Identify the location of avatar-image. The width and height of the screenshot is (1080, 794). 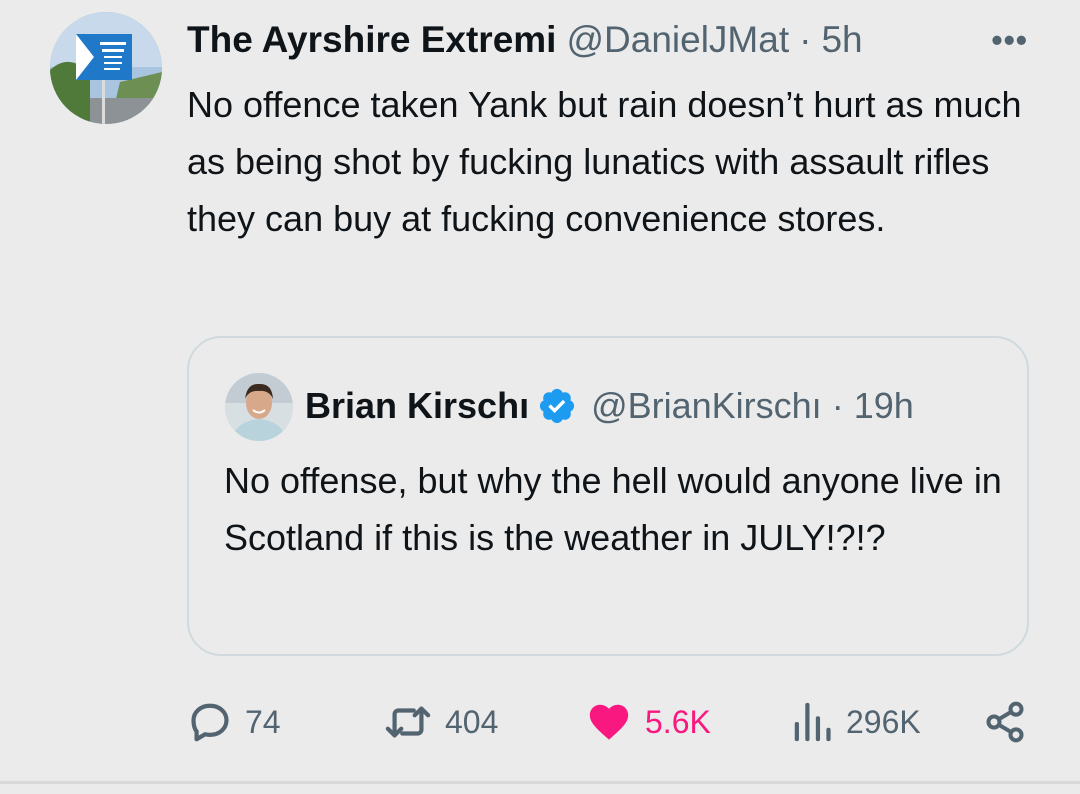
(106, 68).